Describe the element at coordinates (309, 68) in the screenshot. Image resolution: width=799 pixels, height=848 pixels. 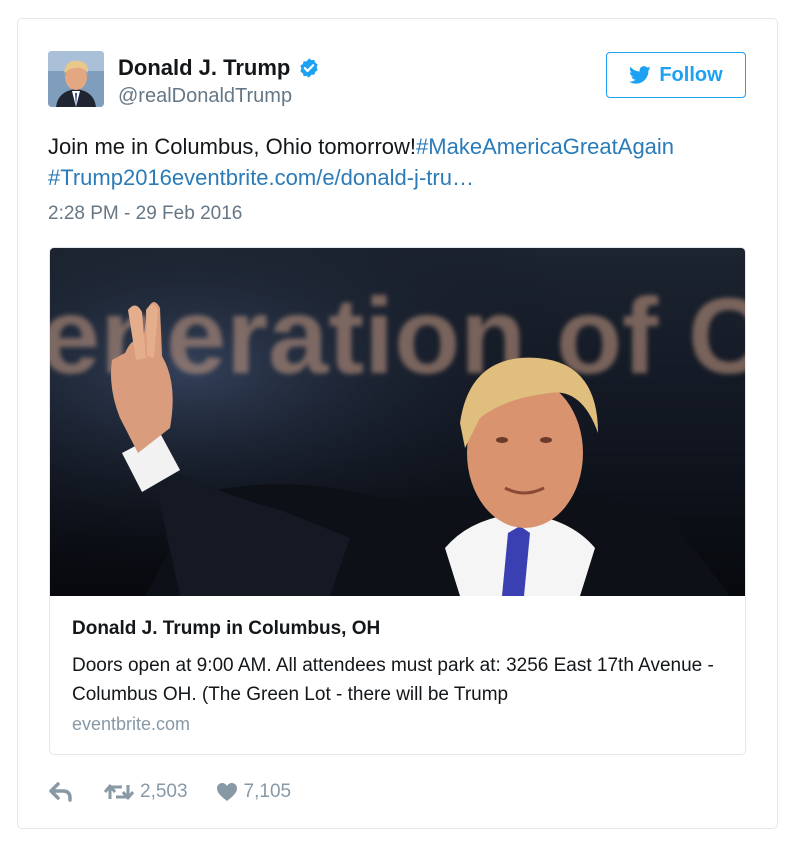
I see `verified-badge-icon` at that location.